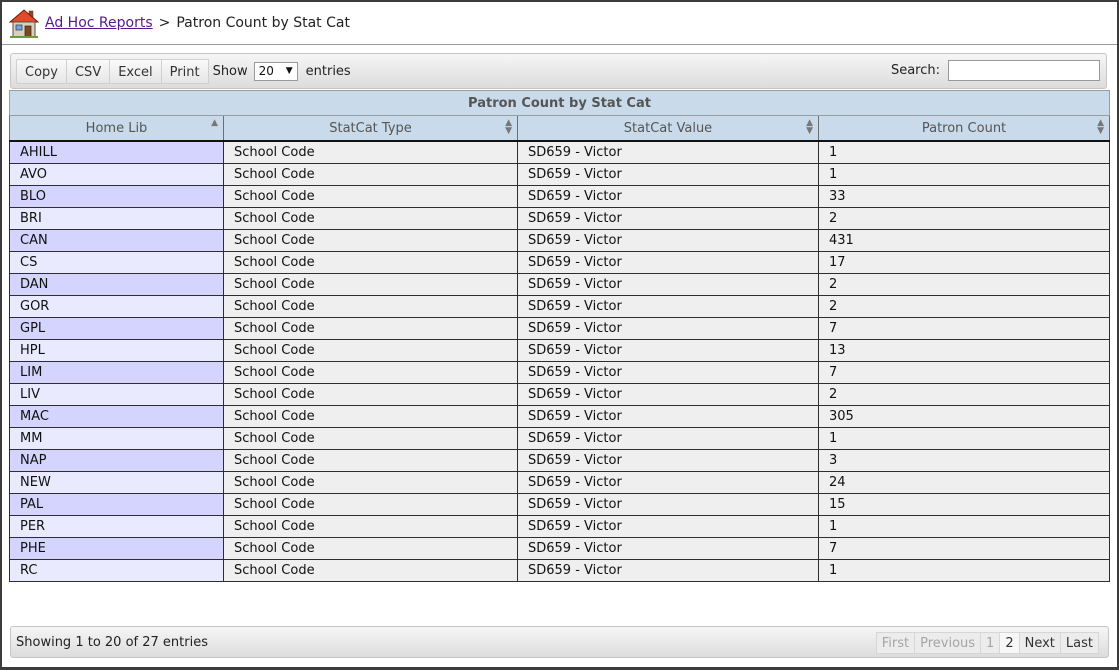  What do you see at coordinates (116, 152) in the screenshot?
I see `table-cell: AHILL` at bounding box center [116, 152].